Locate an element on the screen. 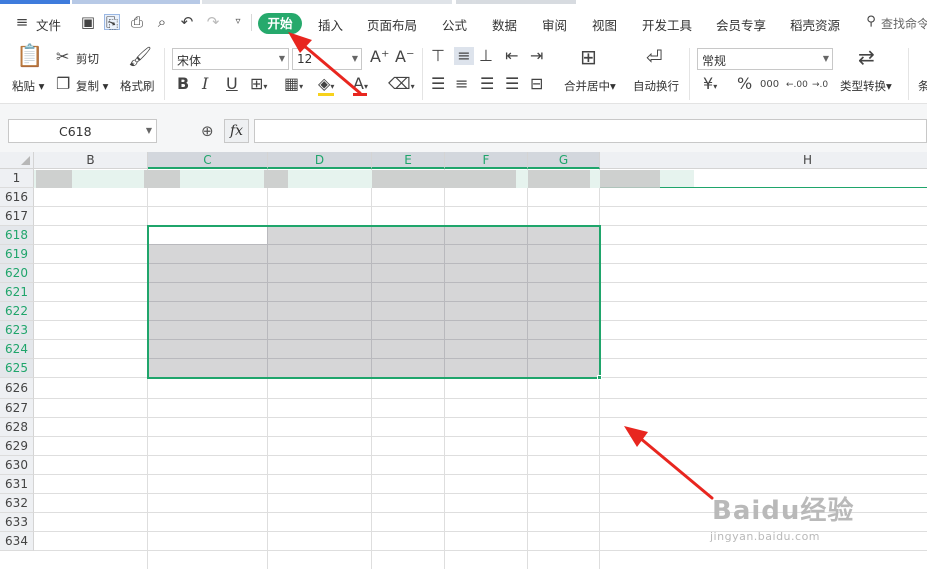  row-header-1: 1 is located at coordinates (17, 178).